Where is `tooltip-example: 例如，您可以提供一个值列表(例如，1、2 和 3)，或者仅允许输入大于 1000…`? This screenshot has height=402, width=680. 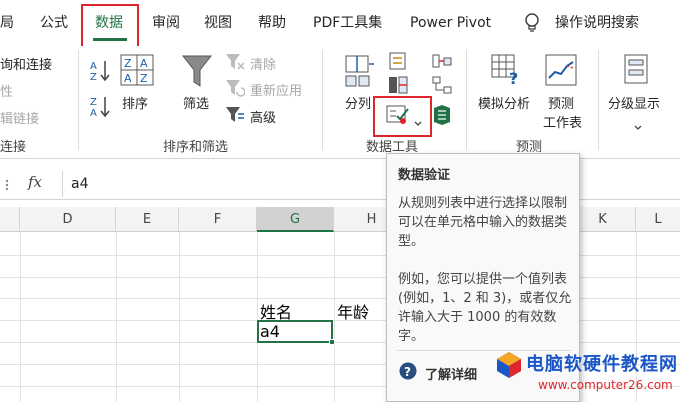
tooltip-example: 例如，您可以提供一个值列表(例如，1、2 和 3)，或者仅允许输入大于 1000… is located at coordinates (485, 308).